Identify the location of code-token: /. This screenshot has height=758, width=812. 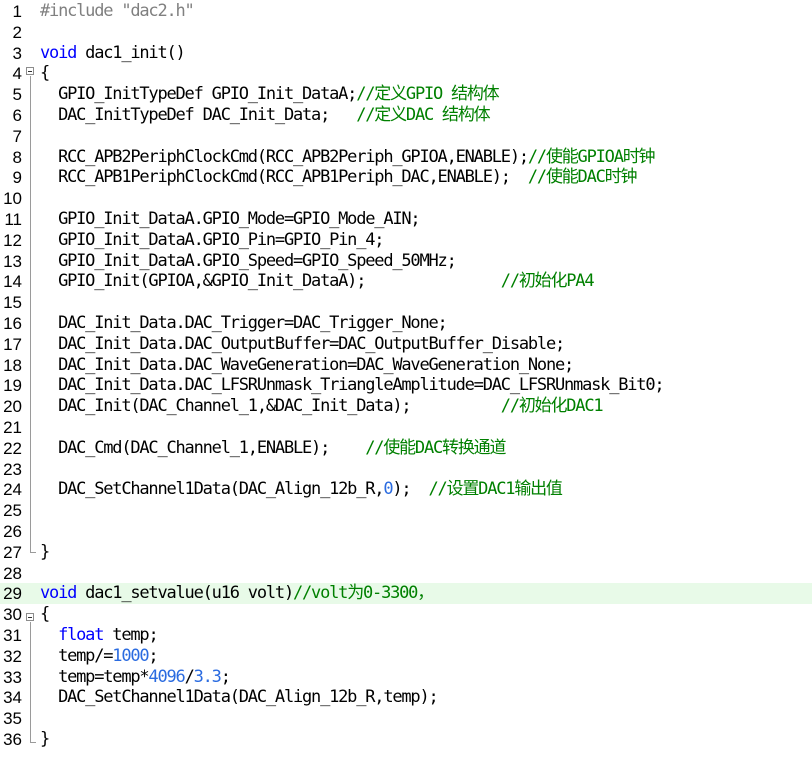
(189, 676).